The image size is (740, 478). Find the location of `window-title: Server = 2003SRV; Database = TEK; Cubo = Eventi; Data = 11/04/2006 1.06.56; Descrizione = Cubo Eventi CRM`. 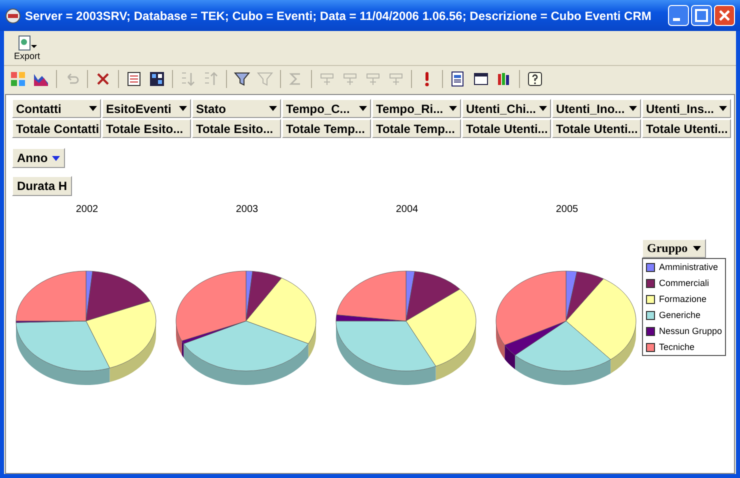

window-title: Server = 2003SRV; Database = TEK; Cubo = Eventi; Data = 11/04/2006 1.06.56; Descrizione = Cubo Eventi CRM is located at coordinates (338, 15).